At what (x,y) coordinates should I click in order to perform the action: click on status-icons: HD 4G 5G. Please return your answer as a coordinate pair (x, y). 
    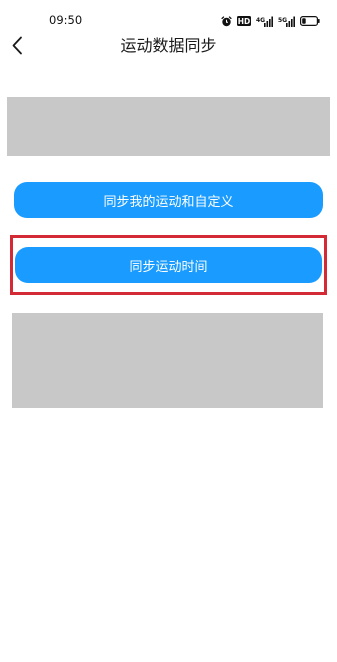
    Looking at the image, I should click on (270, 21).